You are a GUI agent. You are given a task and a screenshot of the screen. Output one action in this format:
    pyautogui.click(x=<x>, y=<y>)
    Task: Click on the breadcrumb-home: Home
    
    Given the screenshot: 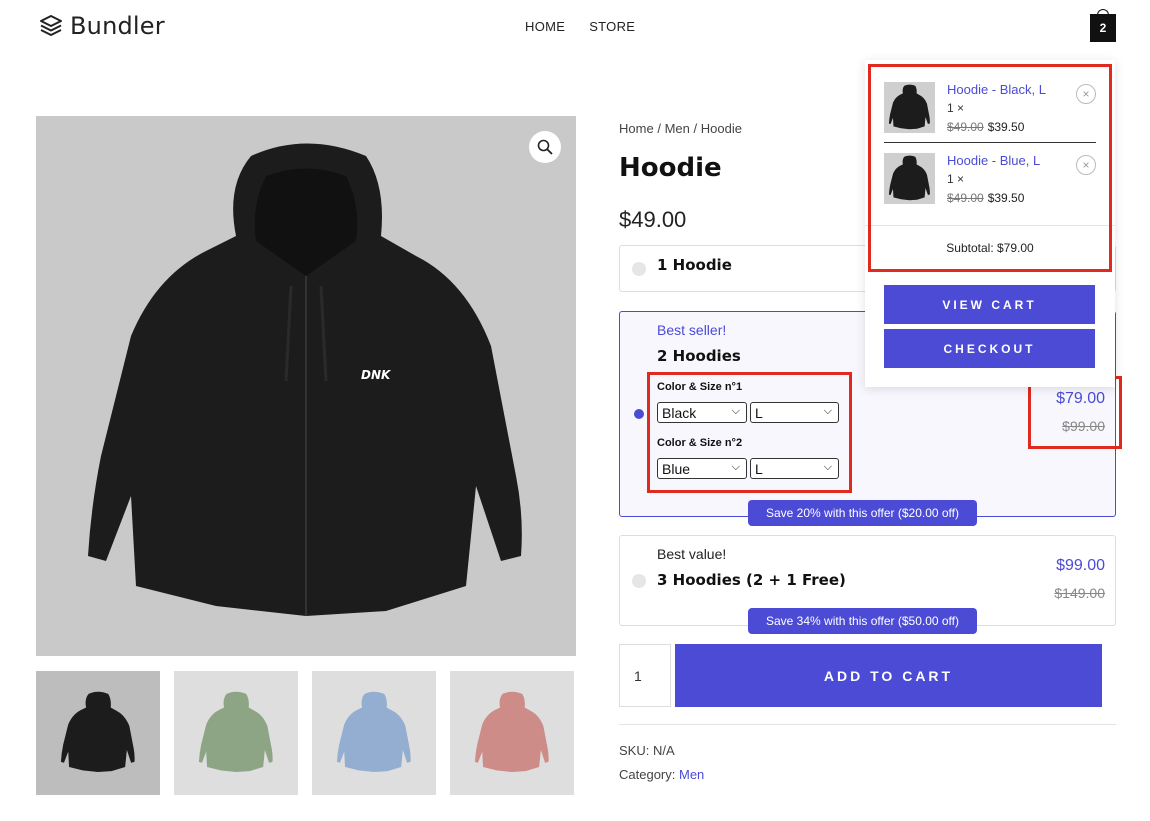 What is the action you would take?
    pyautogui.click(x=636, y=128)
    